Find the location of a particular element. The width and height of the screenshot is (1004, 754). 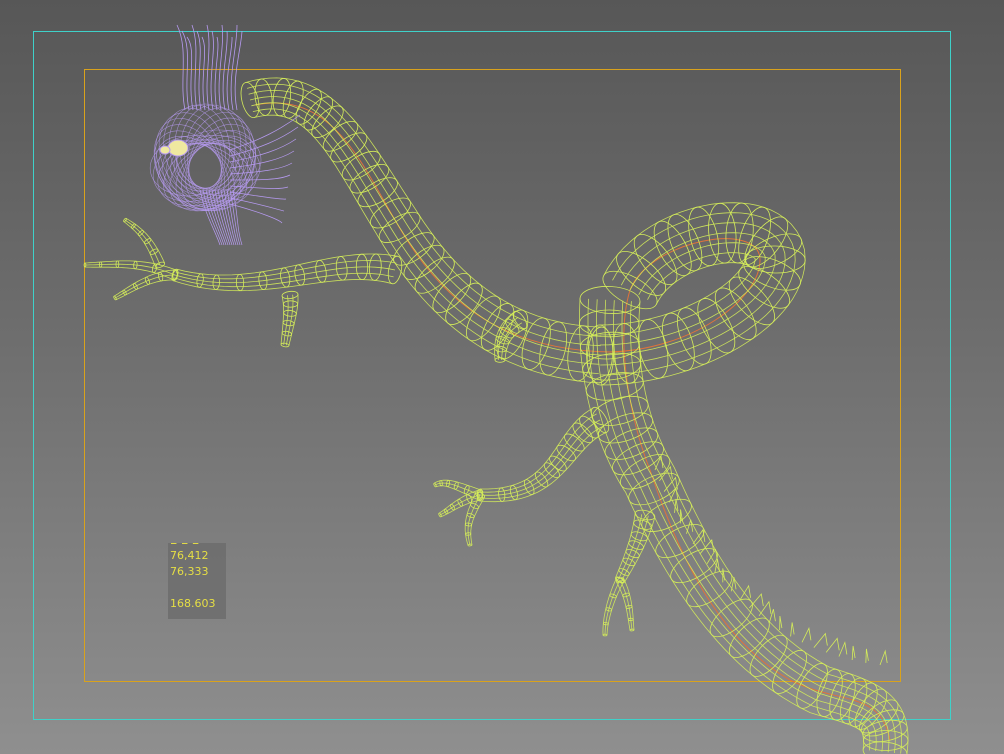

dragon-head-wireframe is located at coordinates (225, 135).